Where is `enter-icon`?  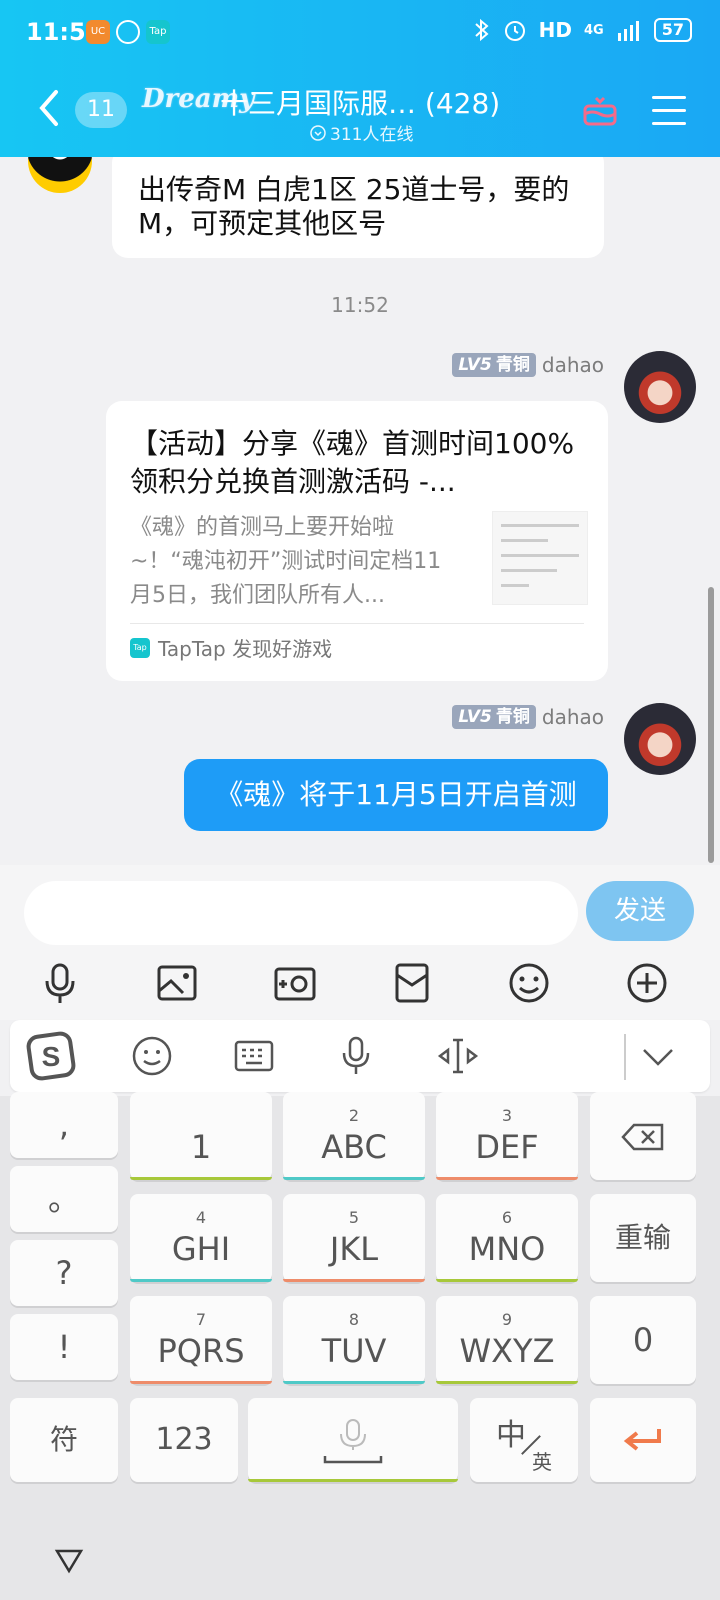
enter-icon is located at coordinates (642, 1440).